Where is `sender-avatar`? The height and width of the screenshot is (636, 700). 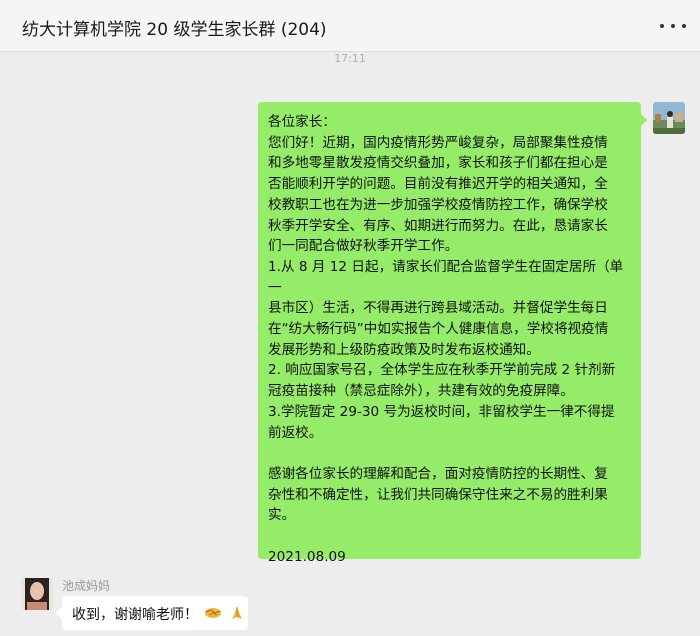 sender-avatar is located at coordinates (37, 594).